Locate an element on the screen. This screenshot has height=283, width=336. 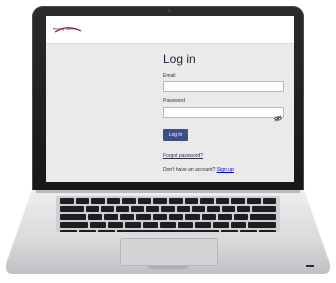
brand-logo-icon: twenty tables is located at coordinates (68, 30).